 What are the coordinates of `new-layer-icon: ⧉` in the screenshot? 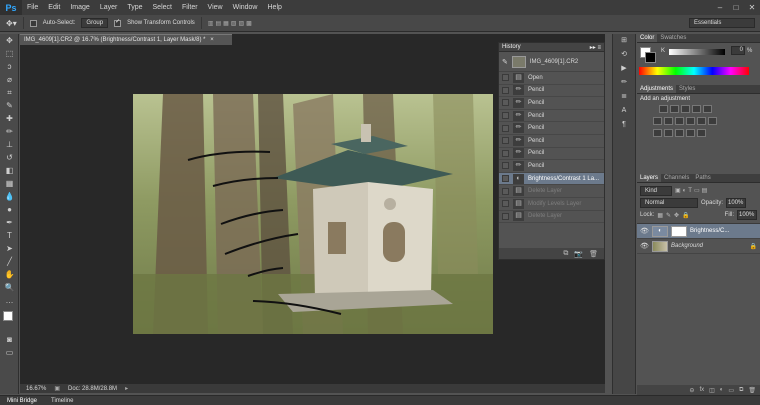 It's located at (741, 390).